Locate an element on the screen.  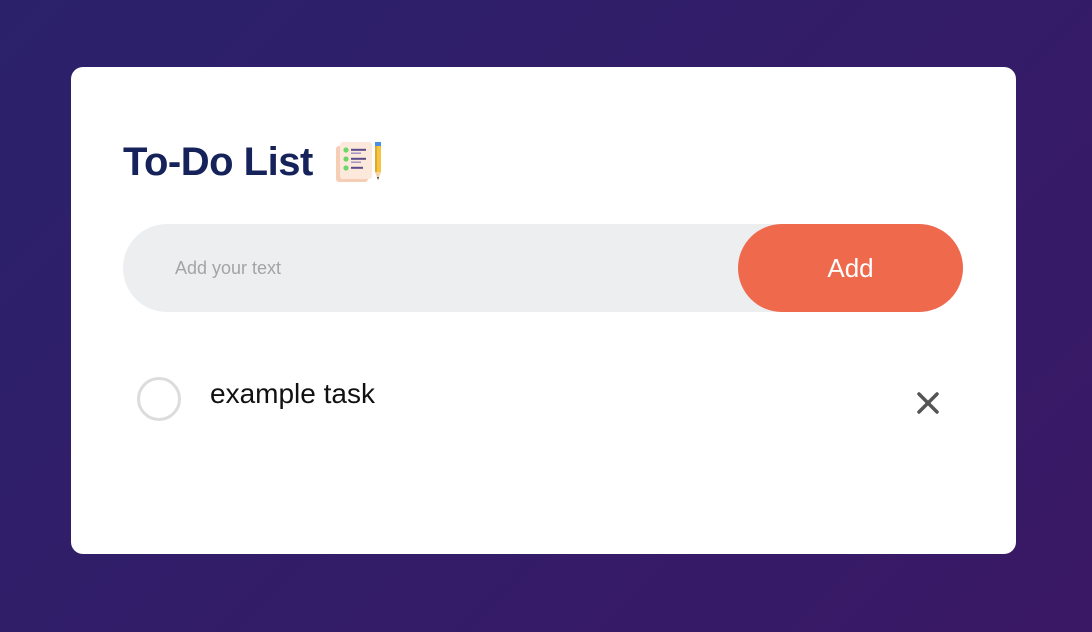
task-input is located at coordinates (445, 268).